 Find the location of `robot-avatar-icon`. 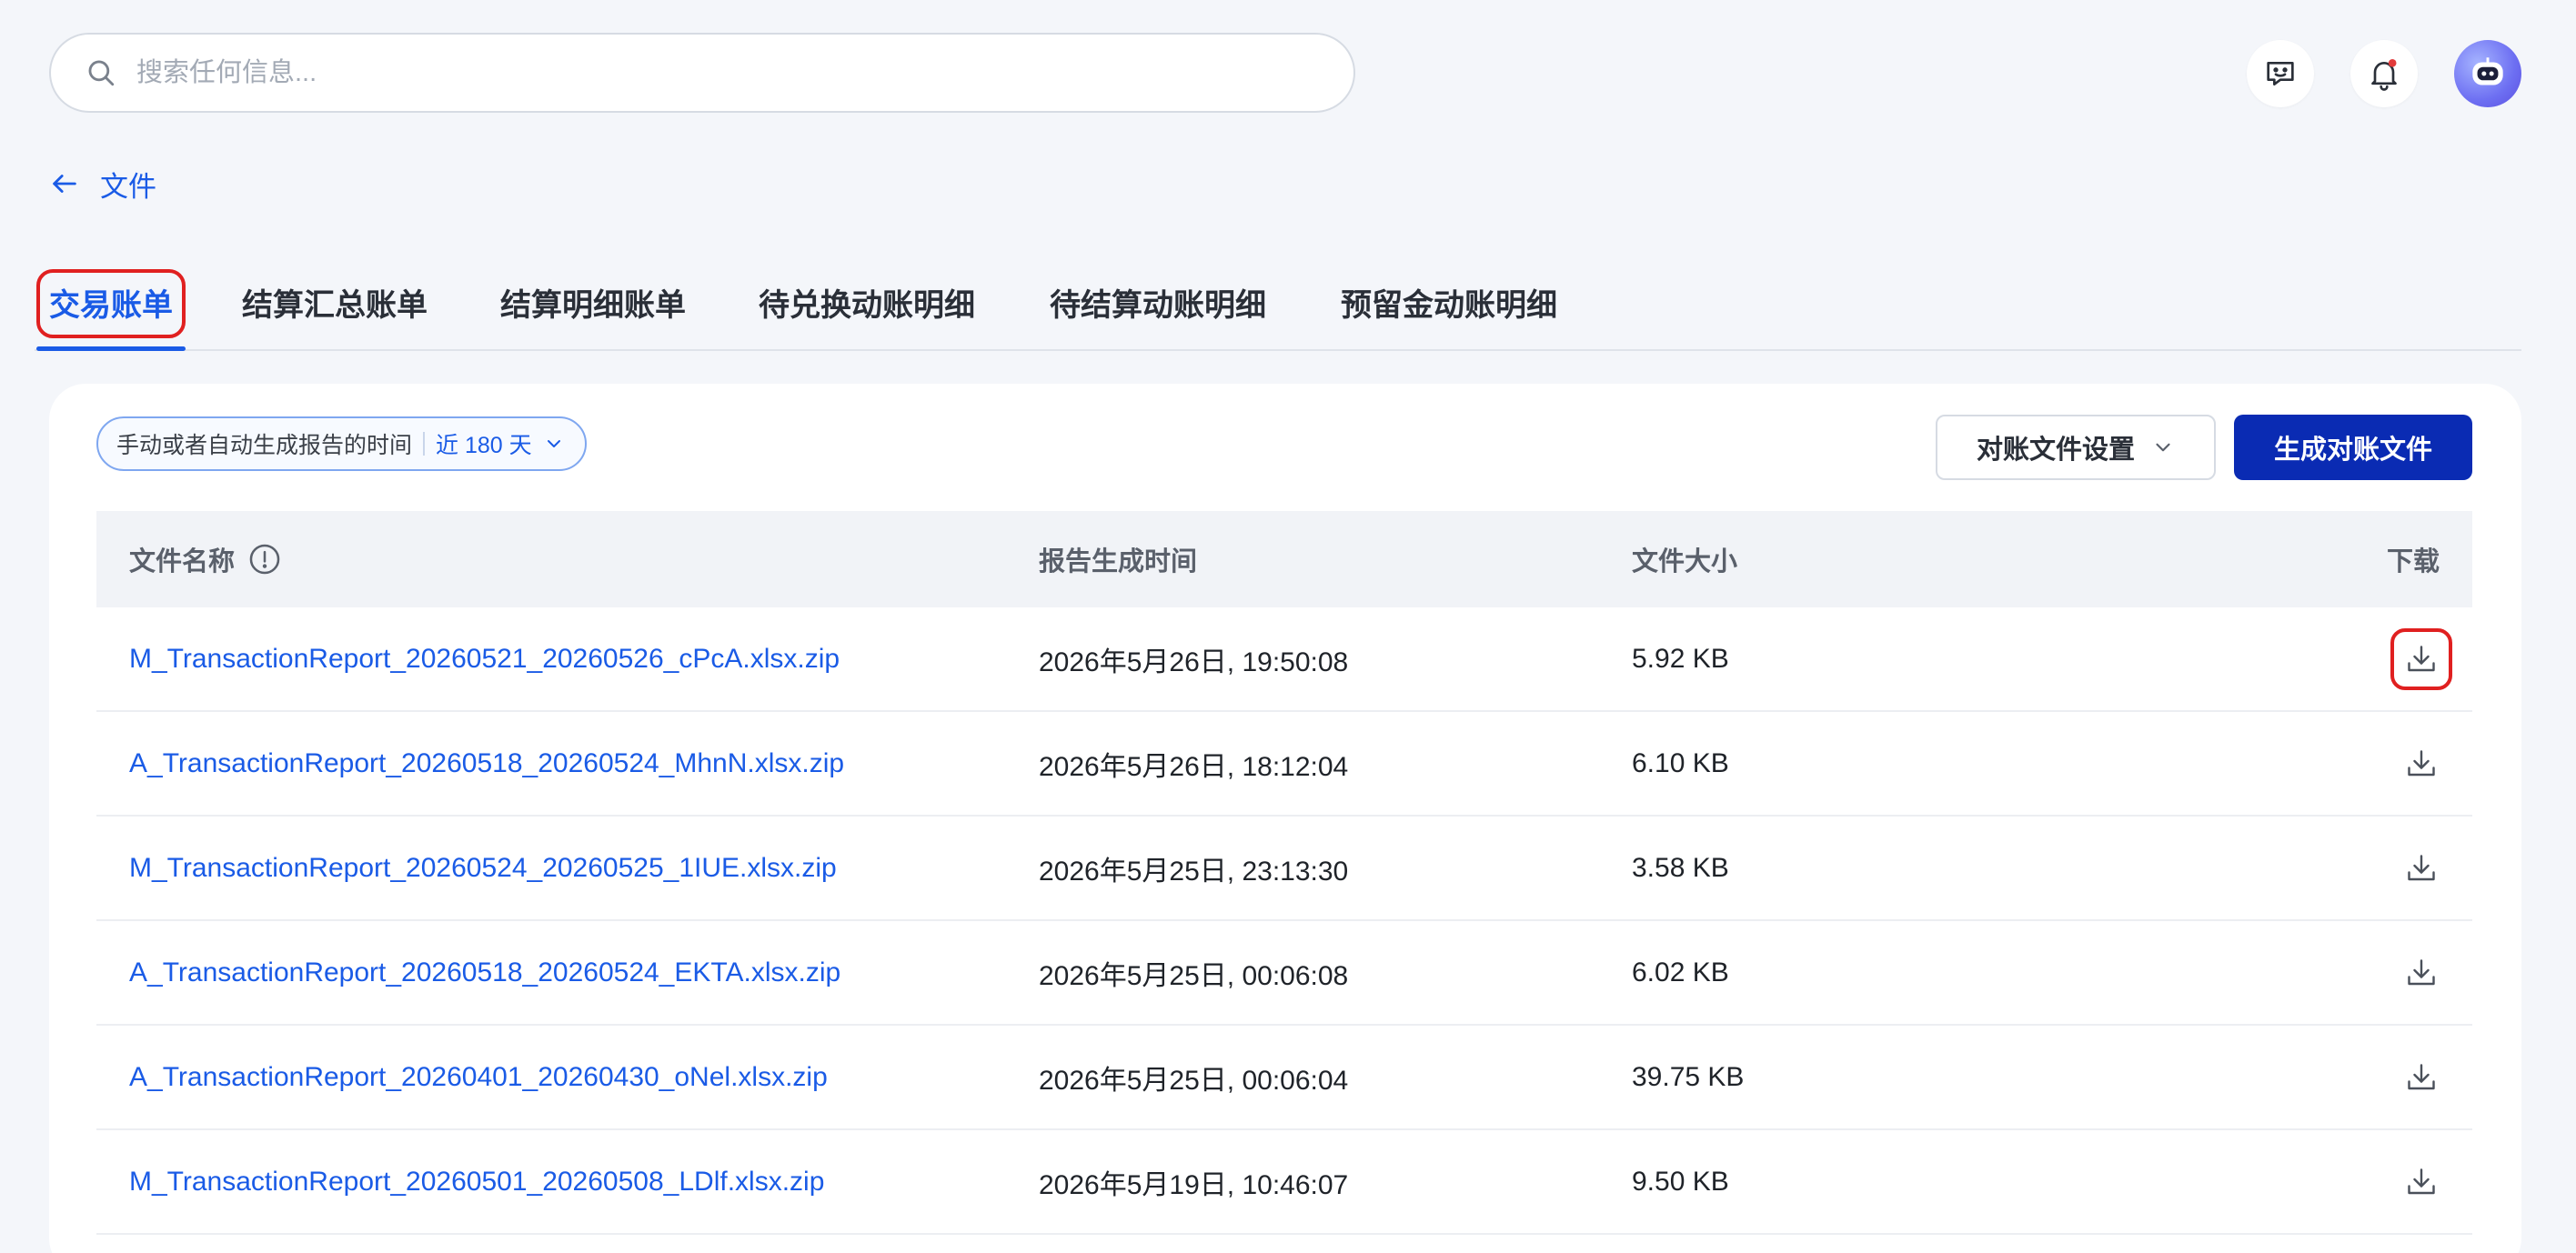

robot-avatar-icon is located at coordinates (2487, 71).